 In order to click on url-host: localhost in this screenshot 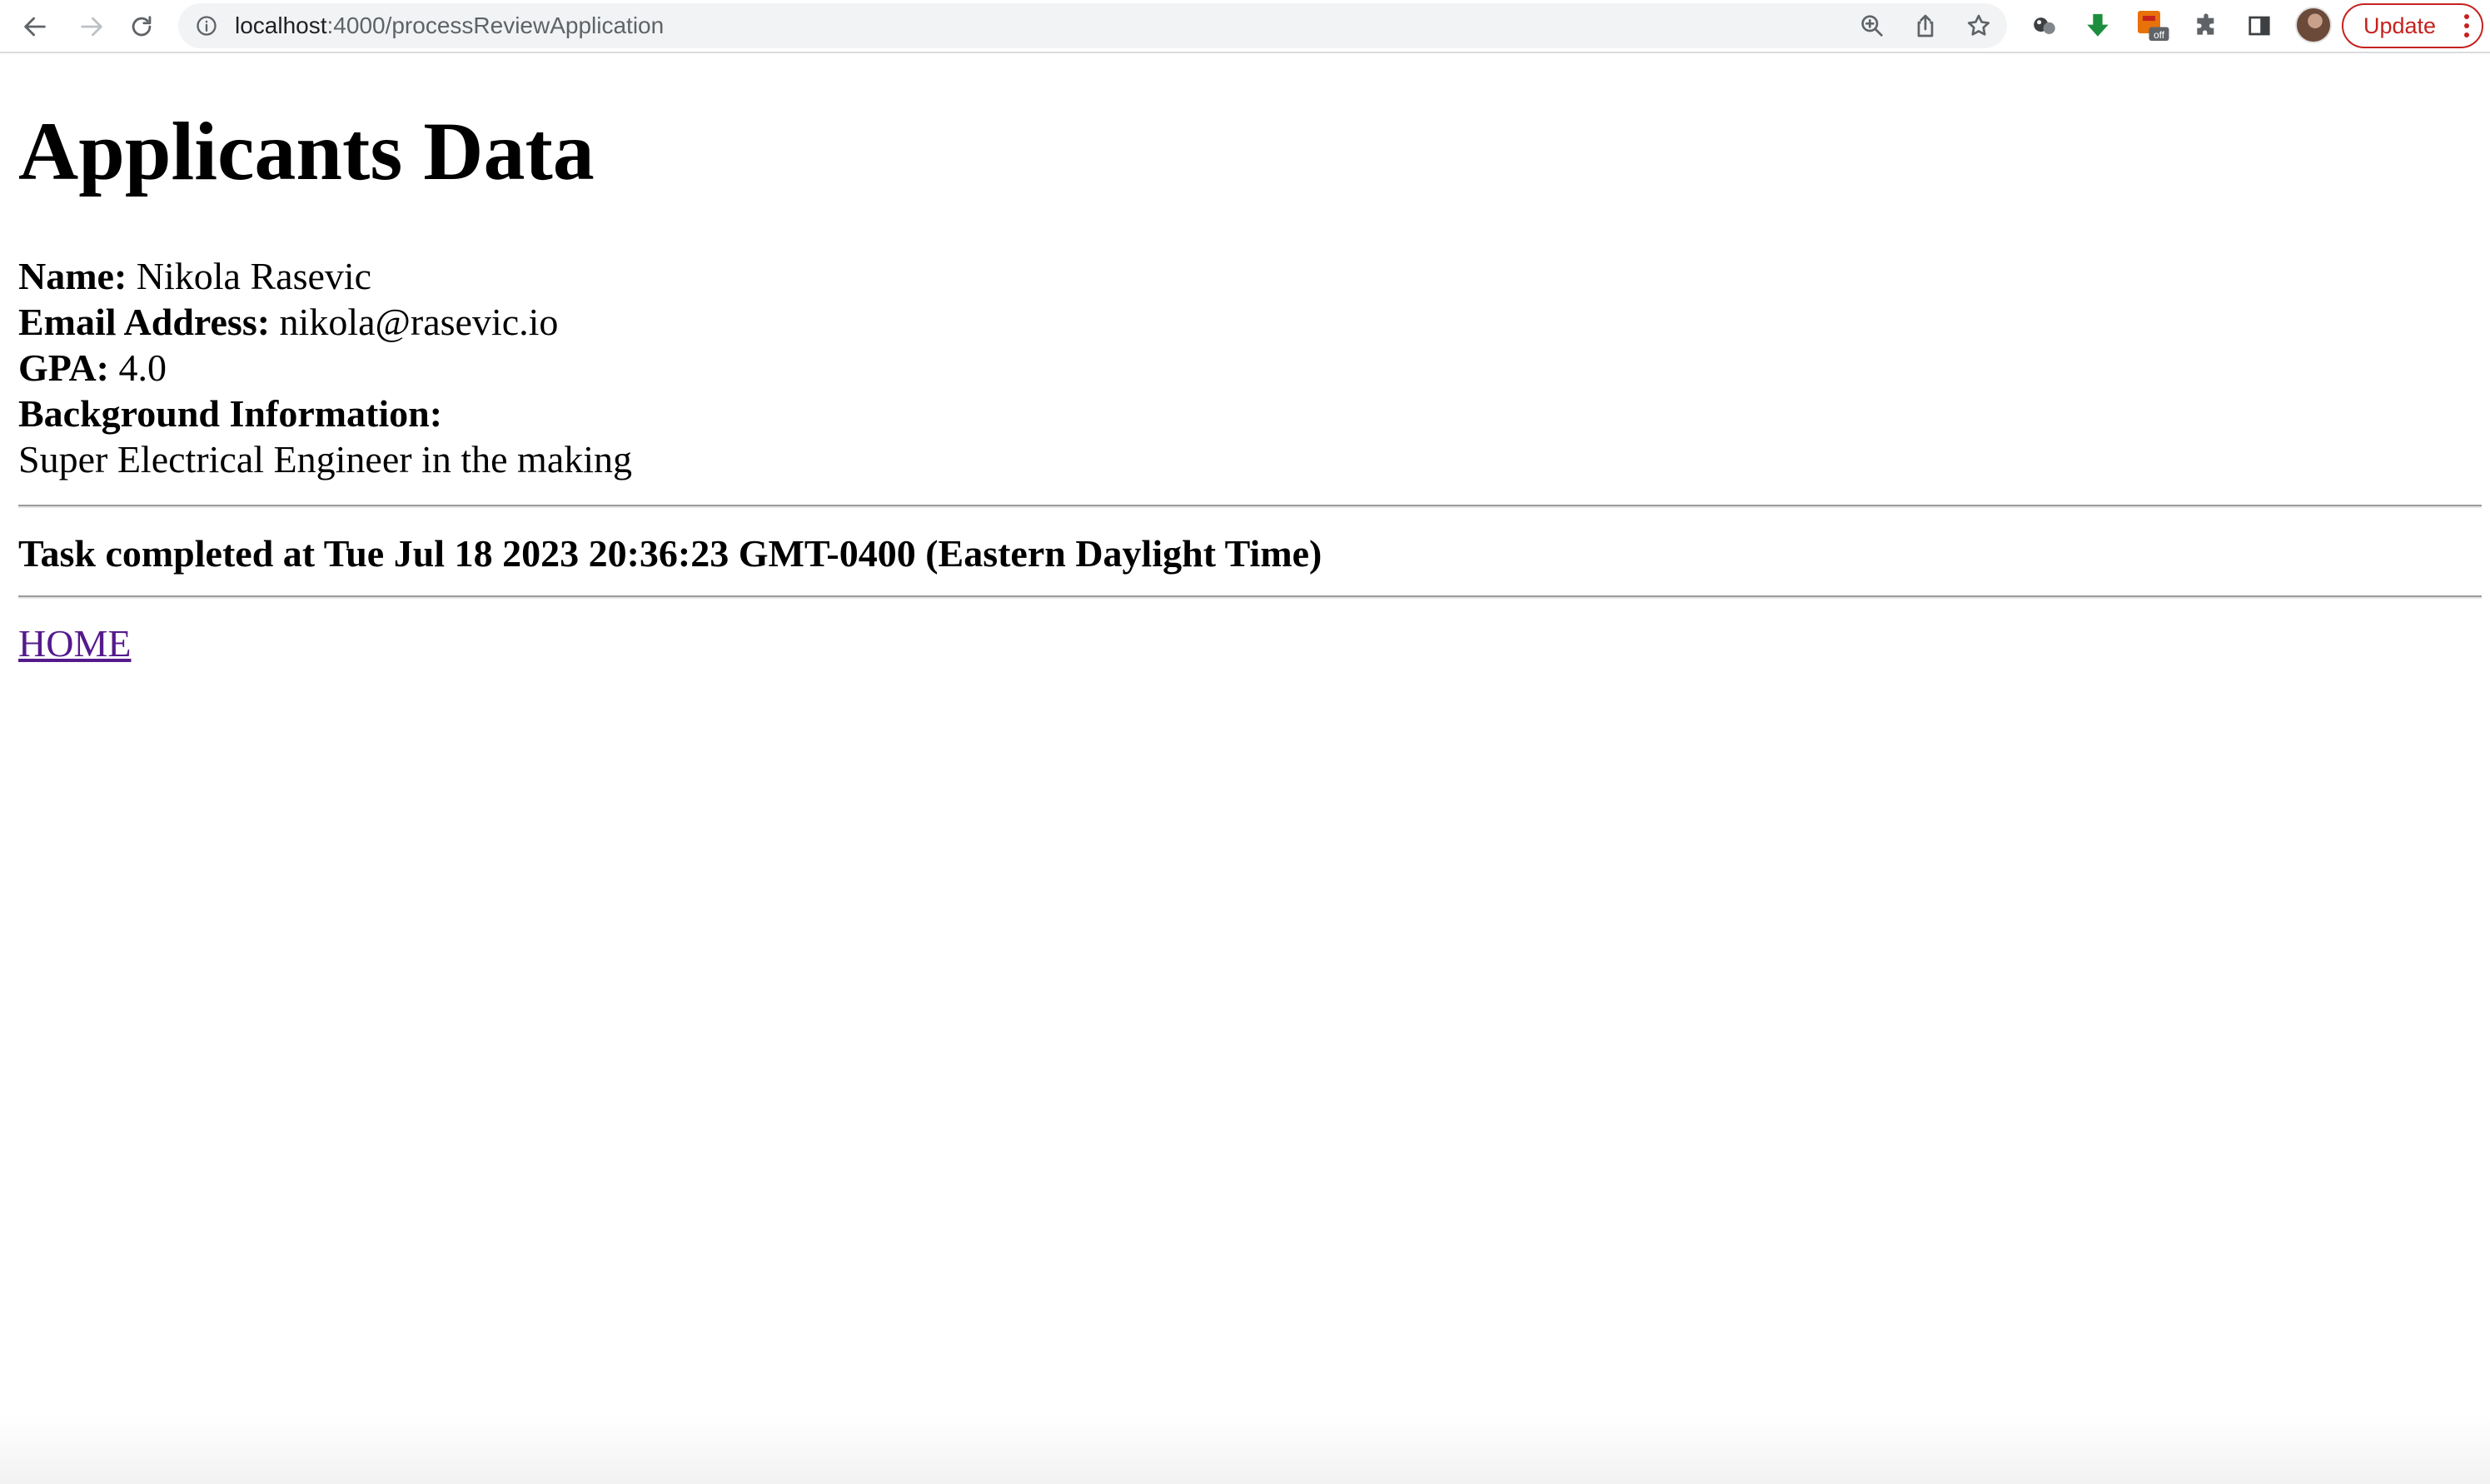, I will do `click(281, 25)`.